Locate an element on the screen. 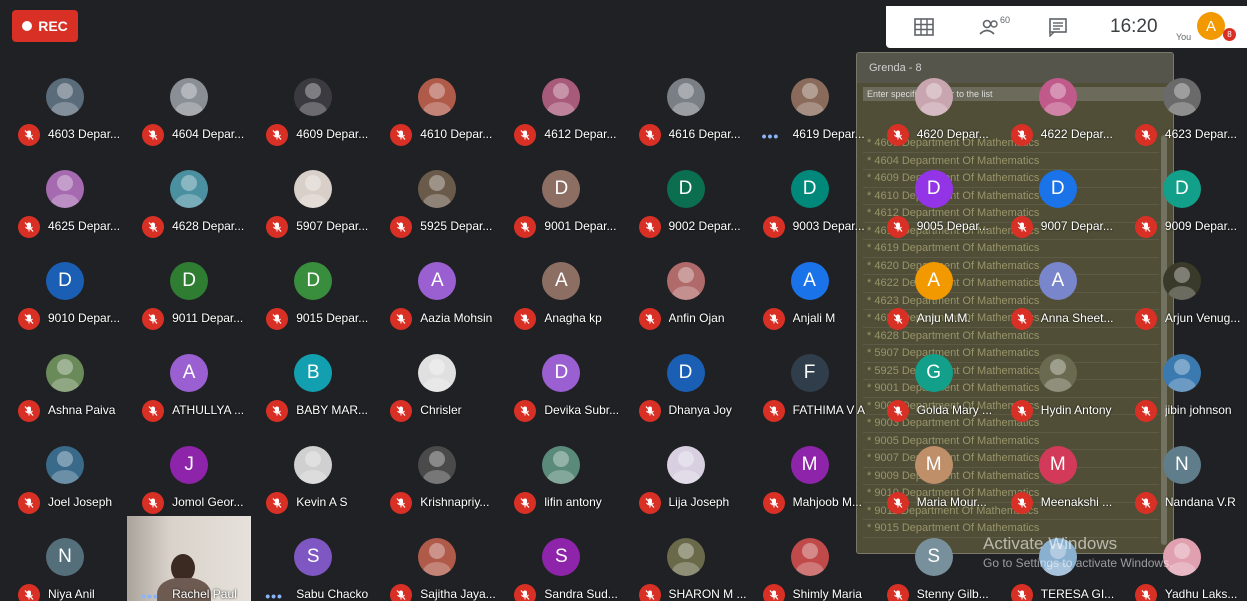 The width and height of the screenshot is (1247, 601). participant-tile: Kevin A S is located at coordinates (313, 474).